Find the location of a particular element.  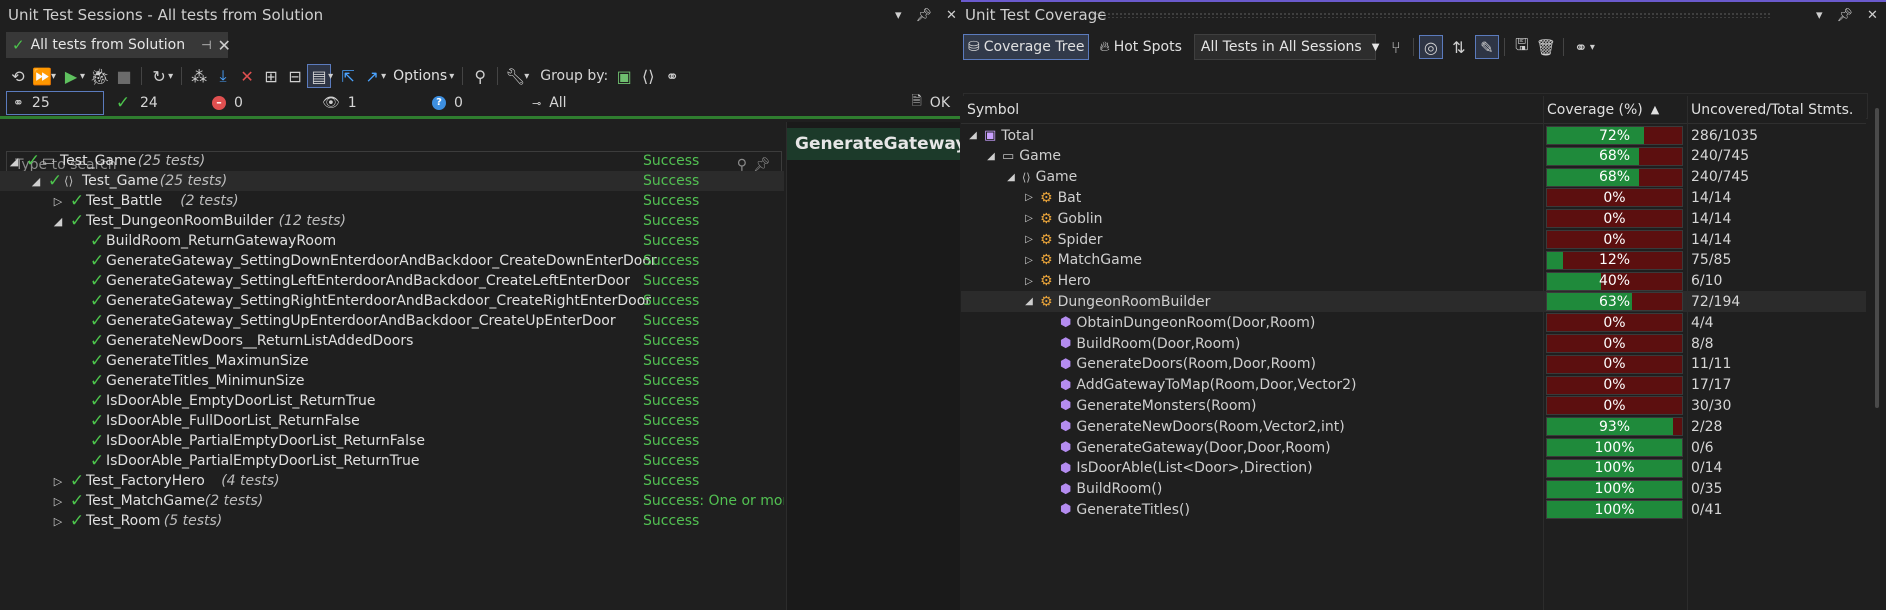

collapse-all-icon: ⊟ is located at coordinates (295, 76).